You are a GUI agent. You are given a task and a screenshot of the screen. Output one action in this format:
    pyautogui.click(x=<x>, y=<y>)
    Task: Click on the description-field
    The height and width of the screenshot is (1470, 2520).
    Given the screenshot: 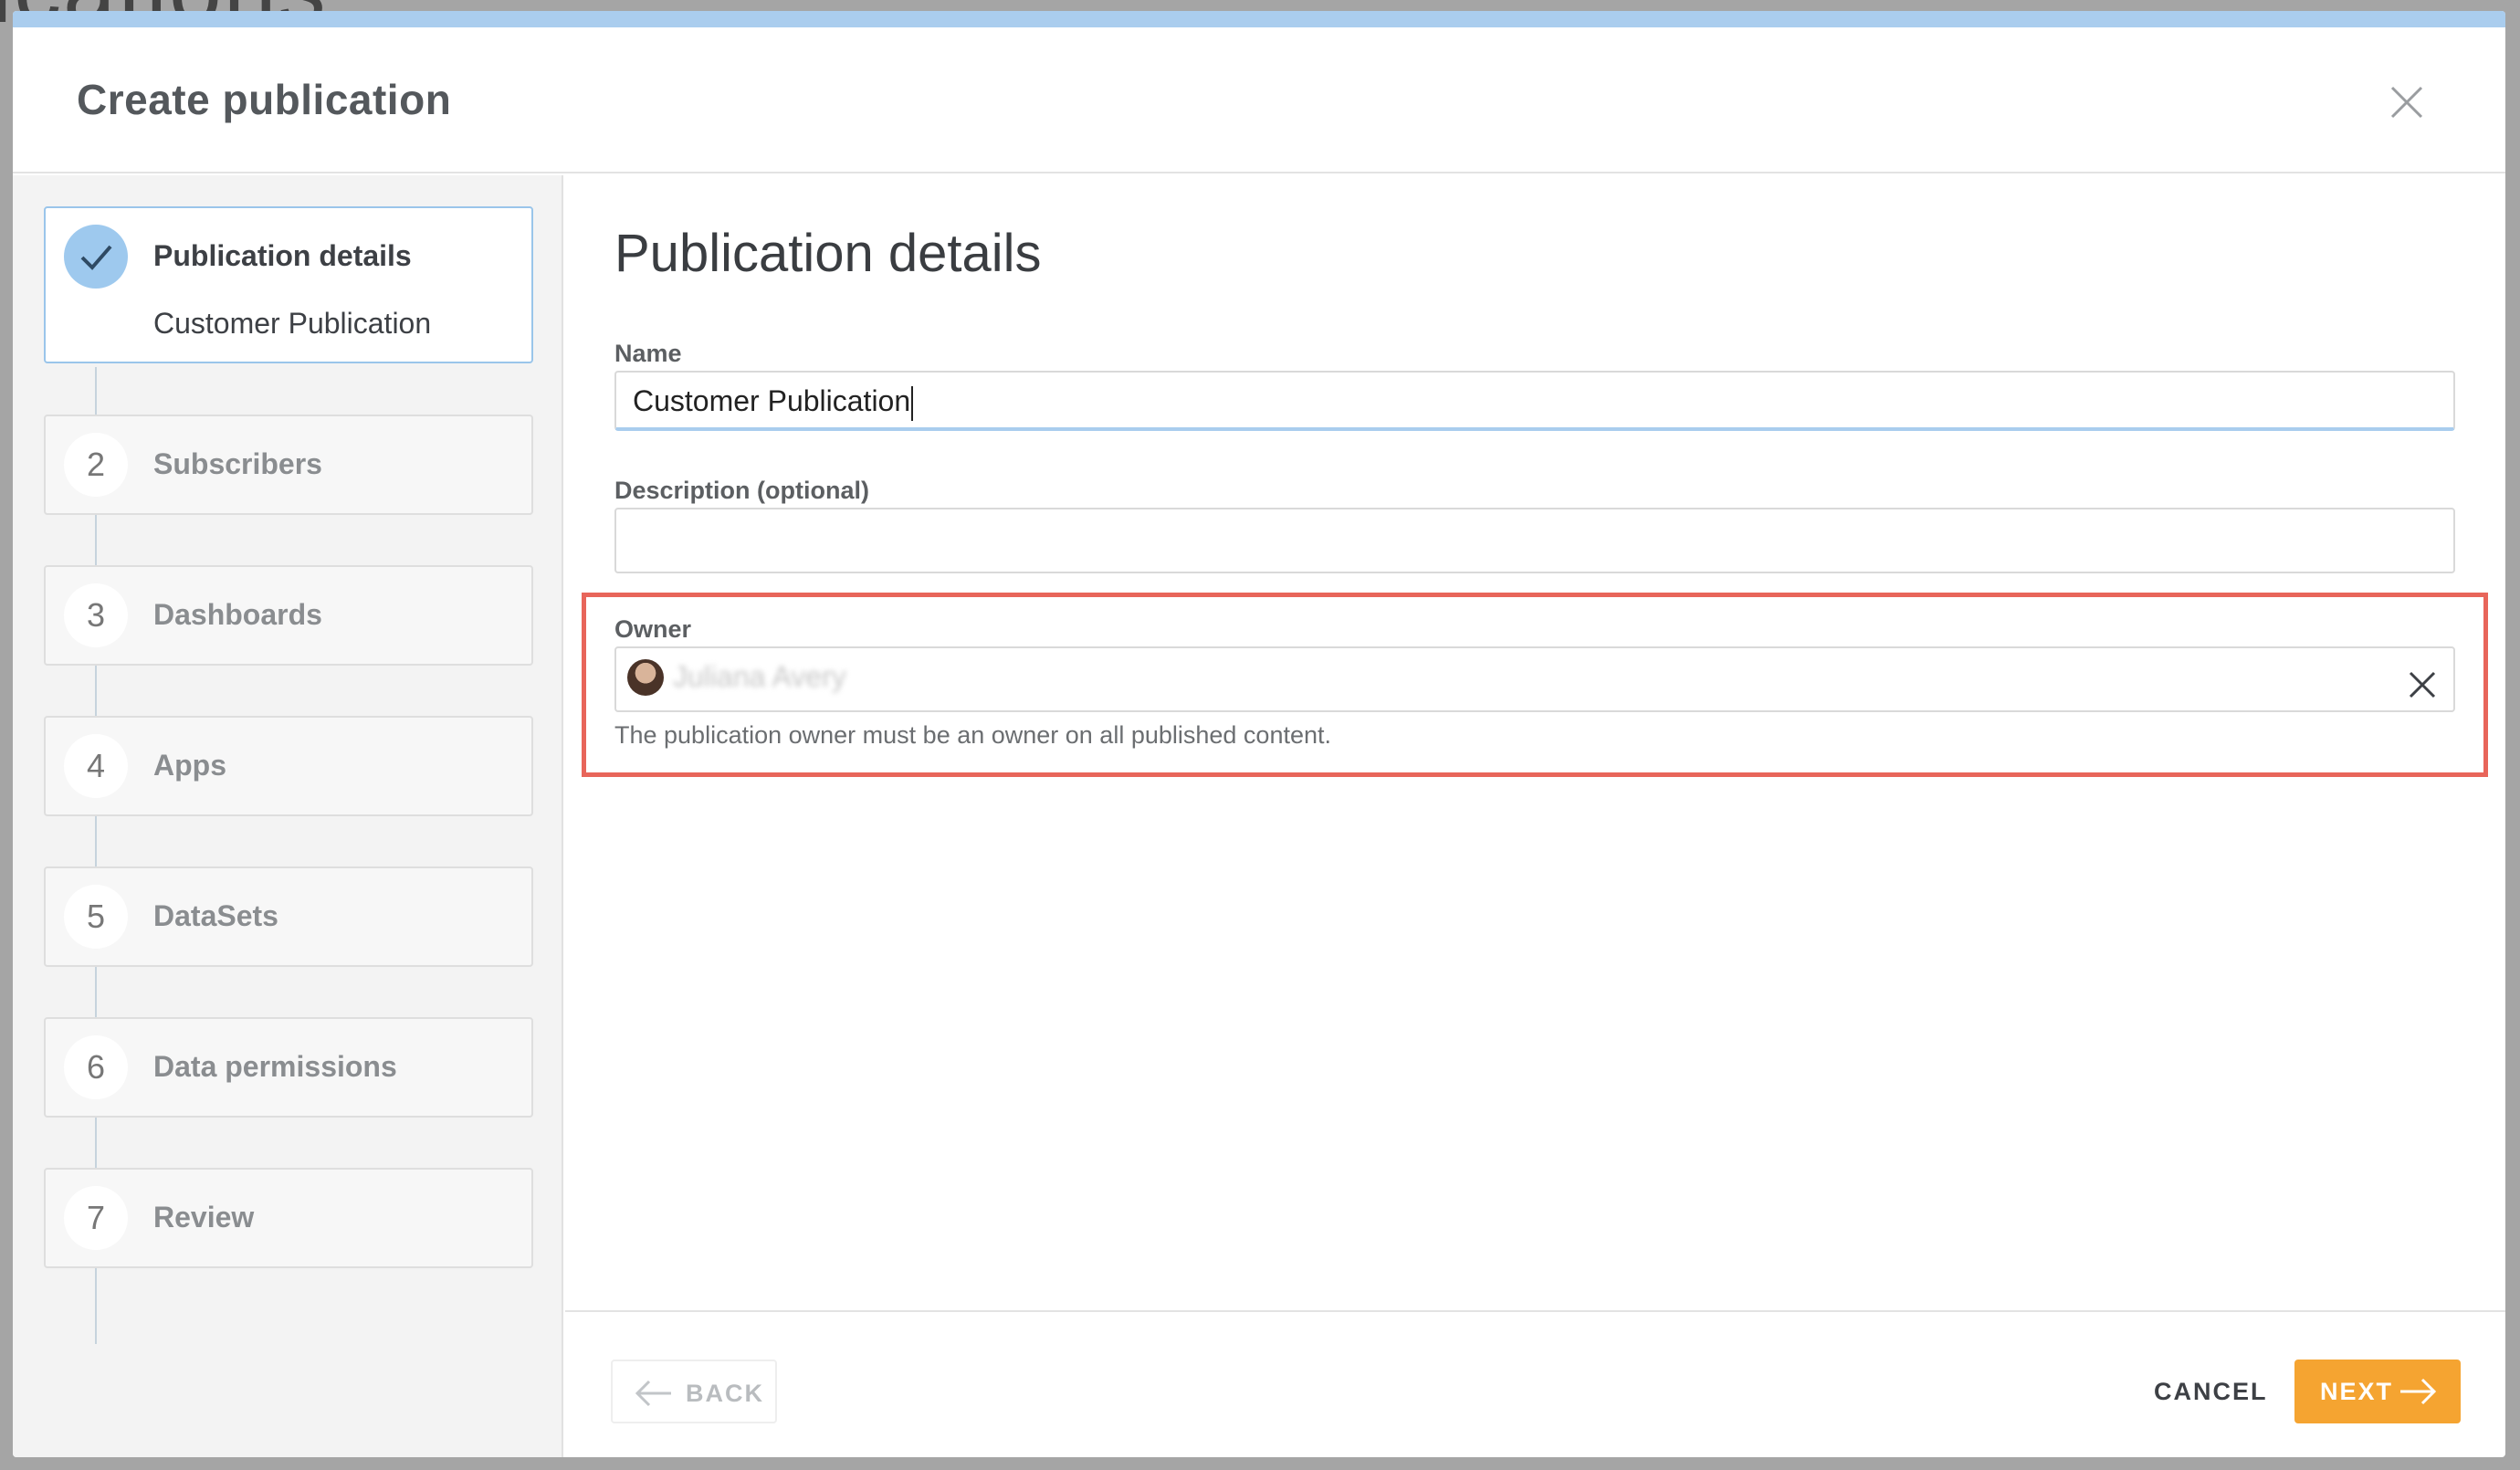 What is the action you would take?
    pyautogui.click(x=1534, y=540)
    